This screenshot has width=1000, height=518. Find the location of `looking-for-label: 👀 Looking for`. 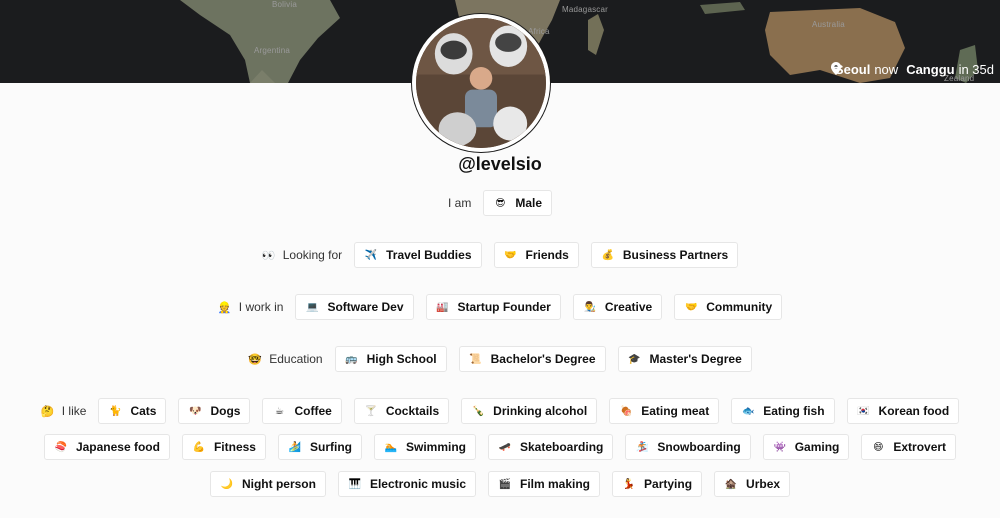

looking-for-label: 👀 Looking for is located at coordinates (302, 255).